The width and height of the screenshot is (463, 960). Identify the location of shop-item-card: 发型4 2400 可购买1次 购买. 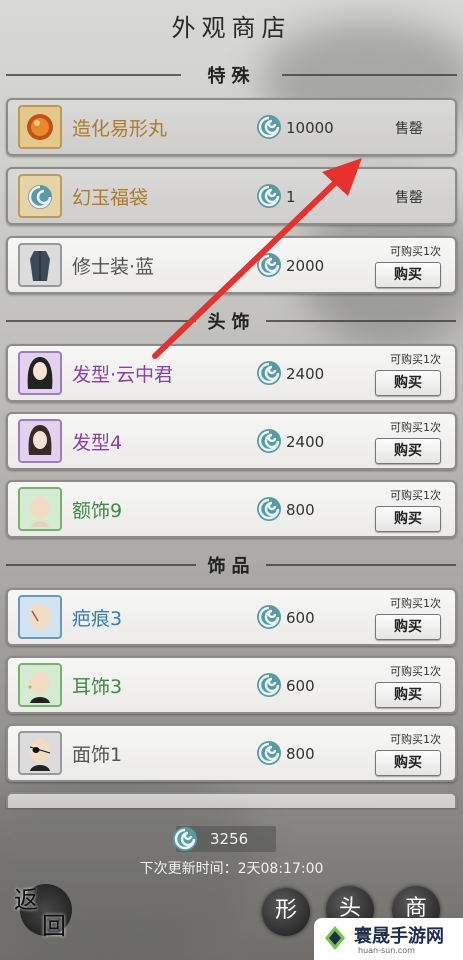
(231, 441).